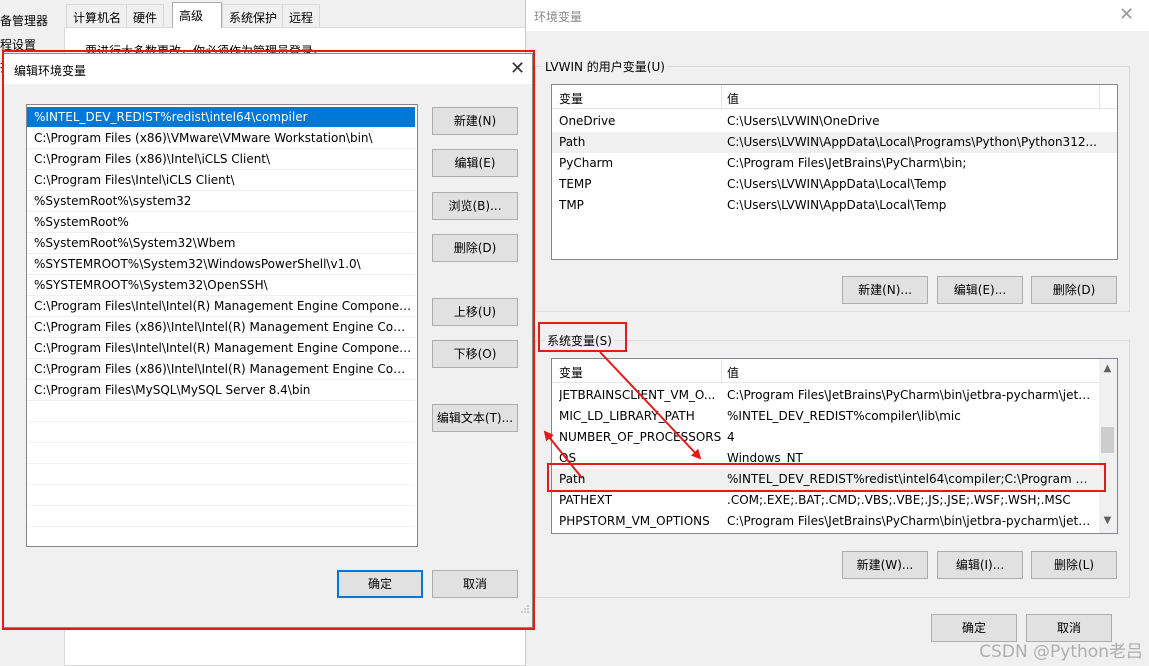 The image size is (1149, 666). I want to click on var-value: 4, so click(731, 437).